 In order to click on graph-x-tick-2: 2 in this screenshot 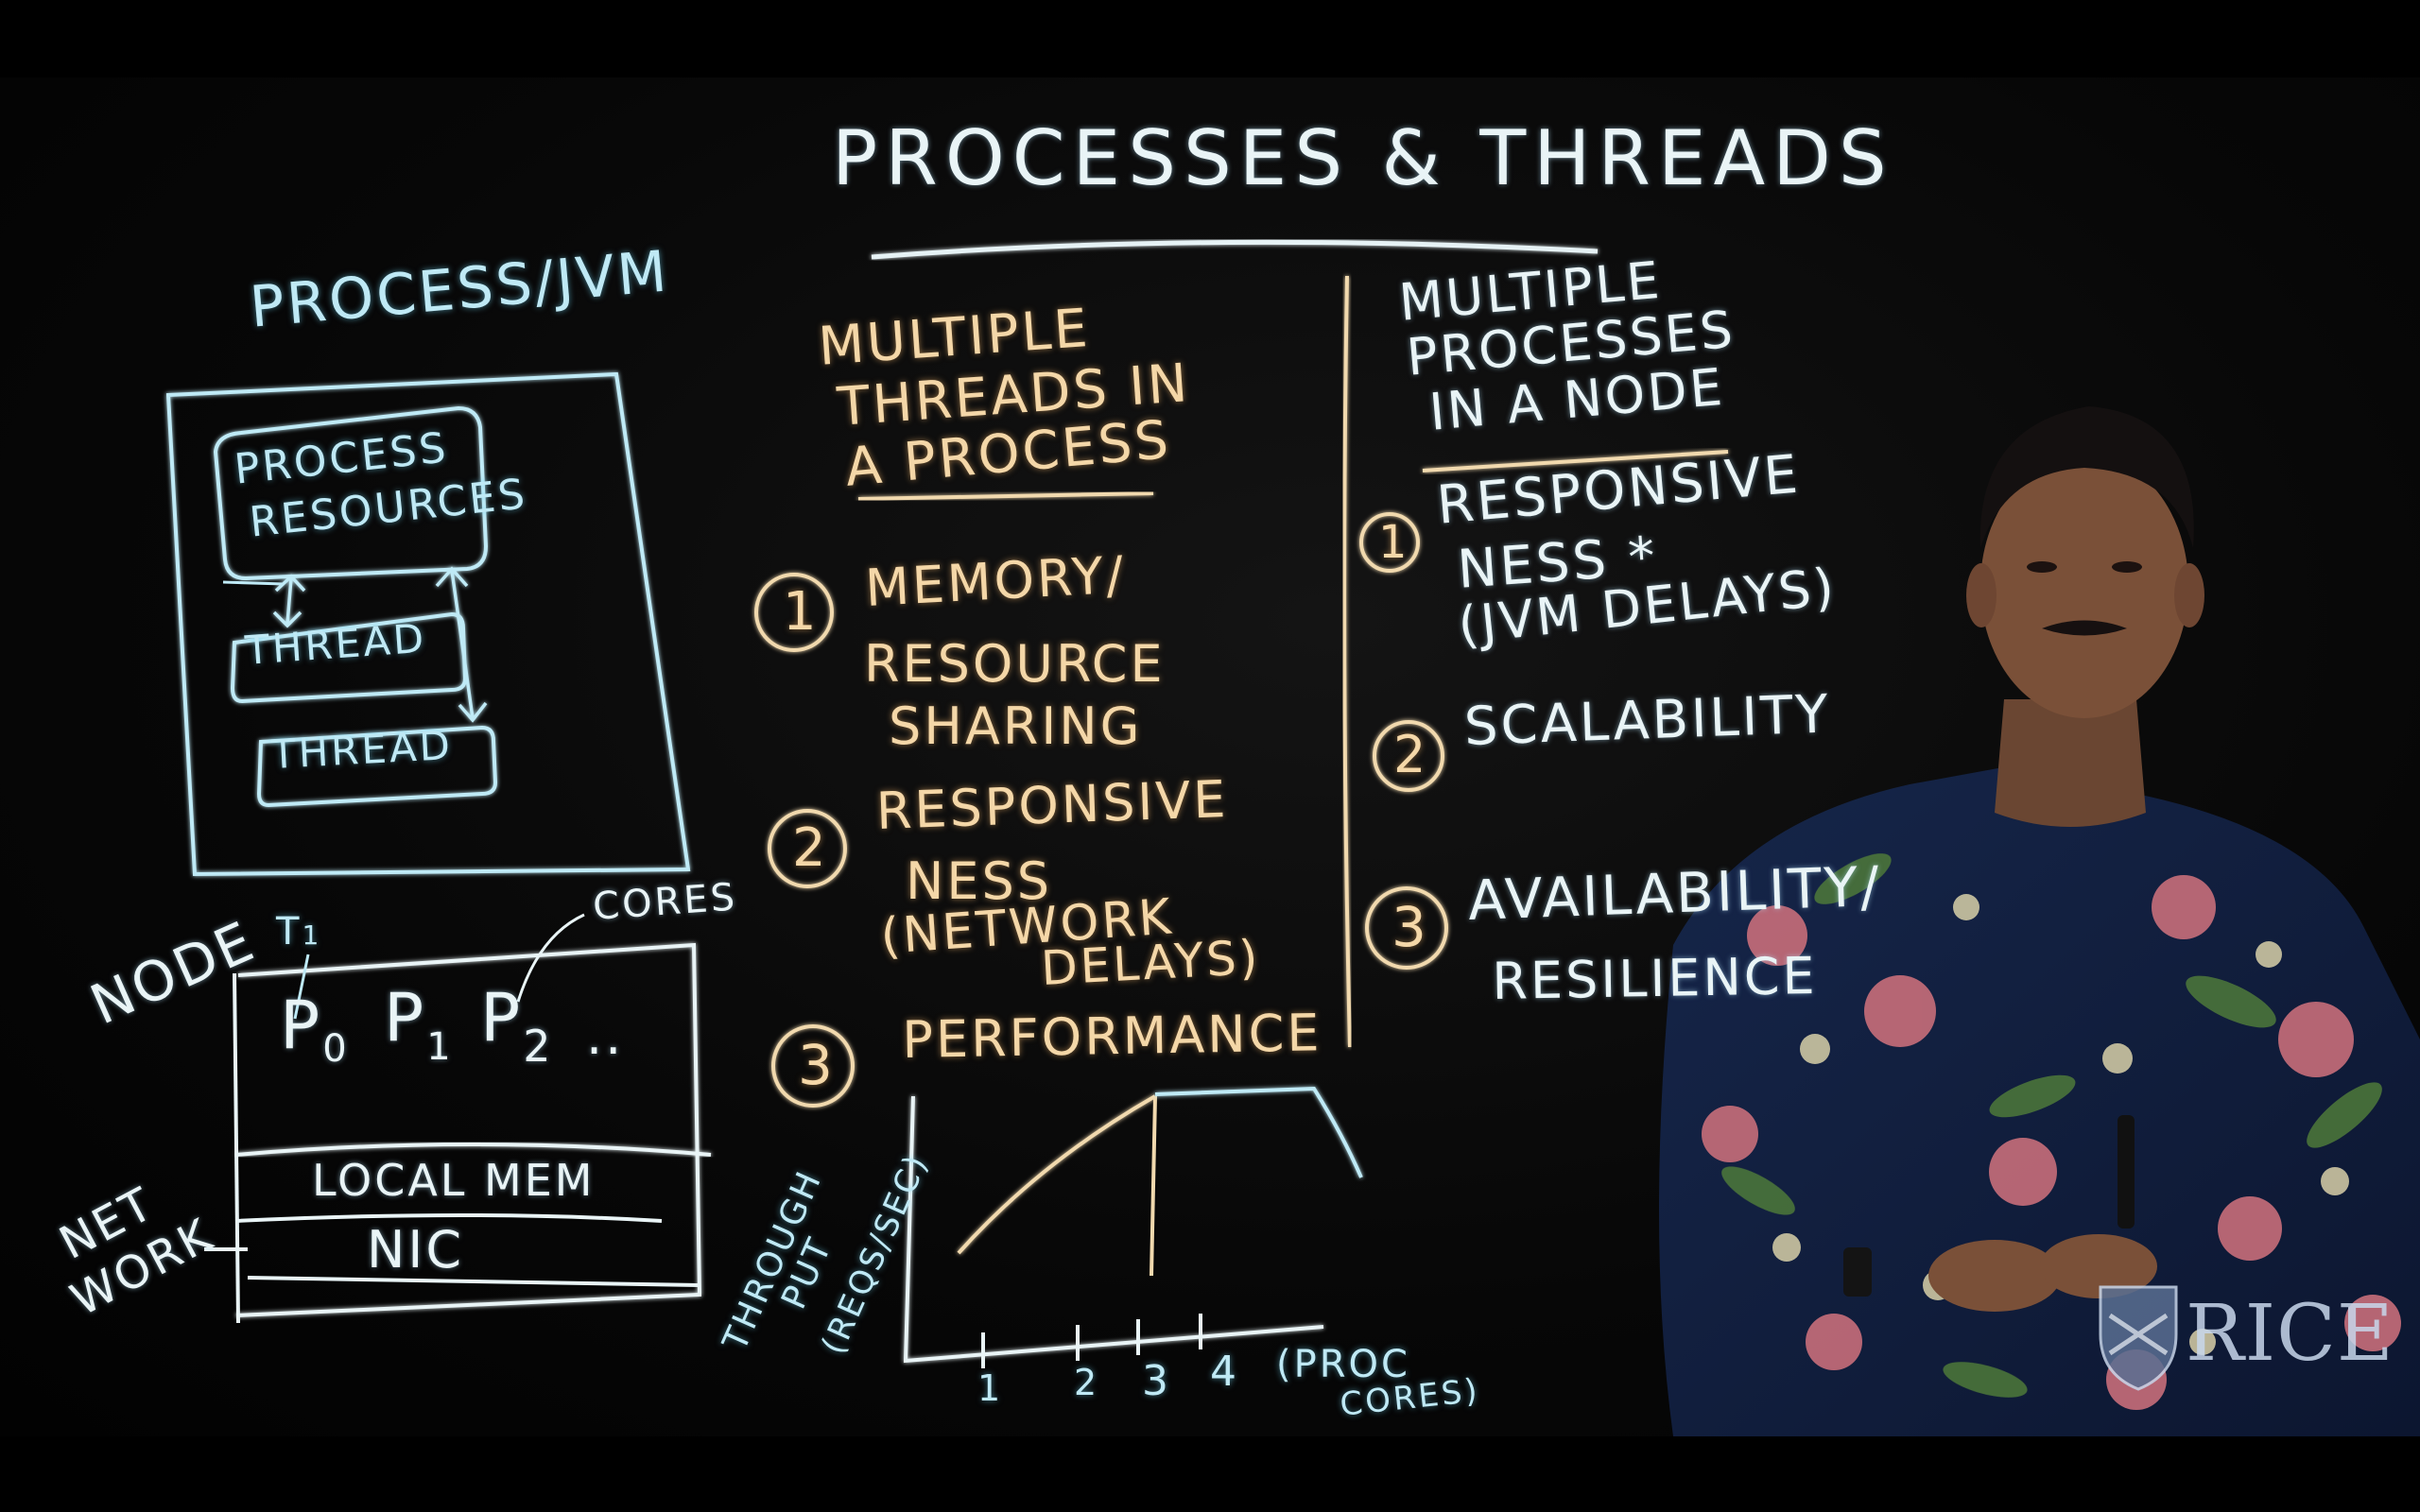, I will do `click(1086, 1382)`.